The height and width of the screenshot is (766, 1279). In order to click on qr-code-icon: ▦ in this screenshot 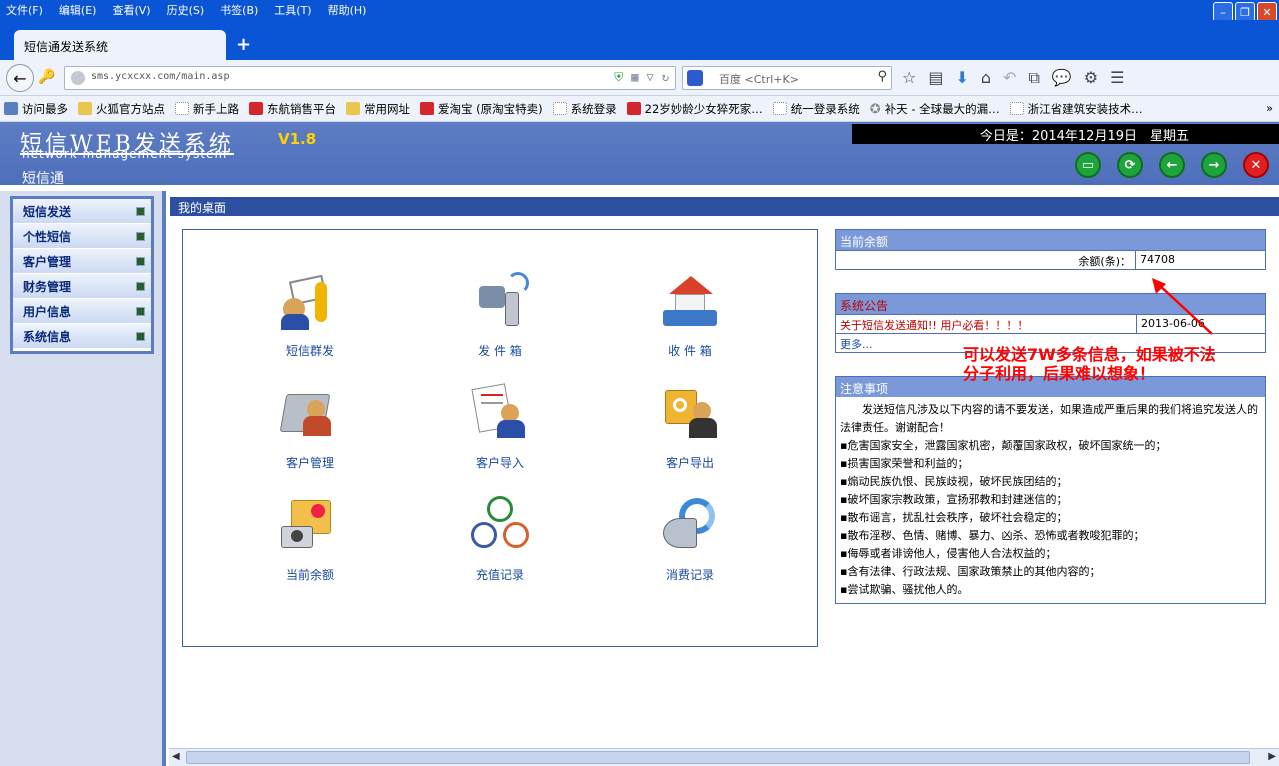, I will do `click(634, 77)`.